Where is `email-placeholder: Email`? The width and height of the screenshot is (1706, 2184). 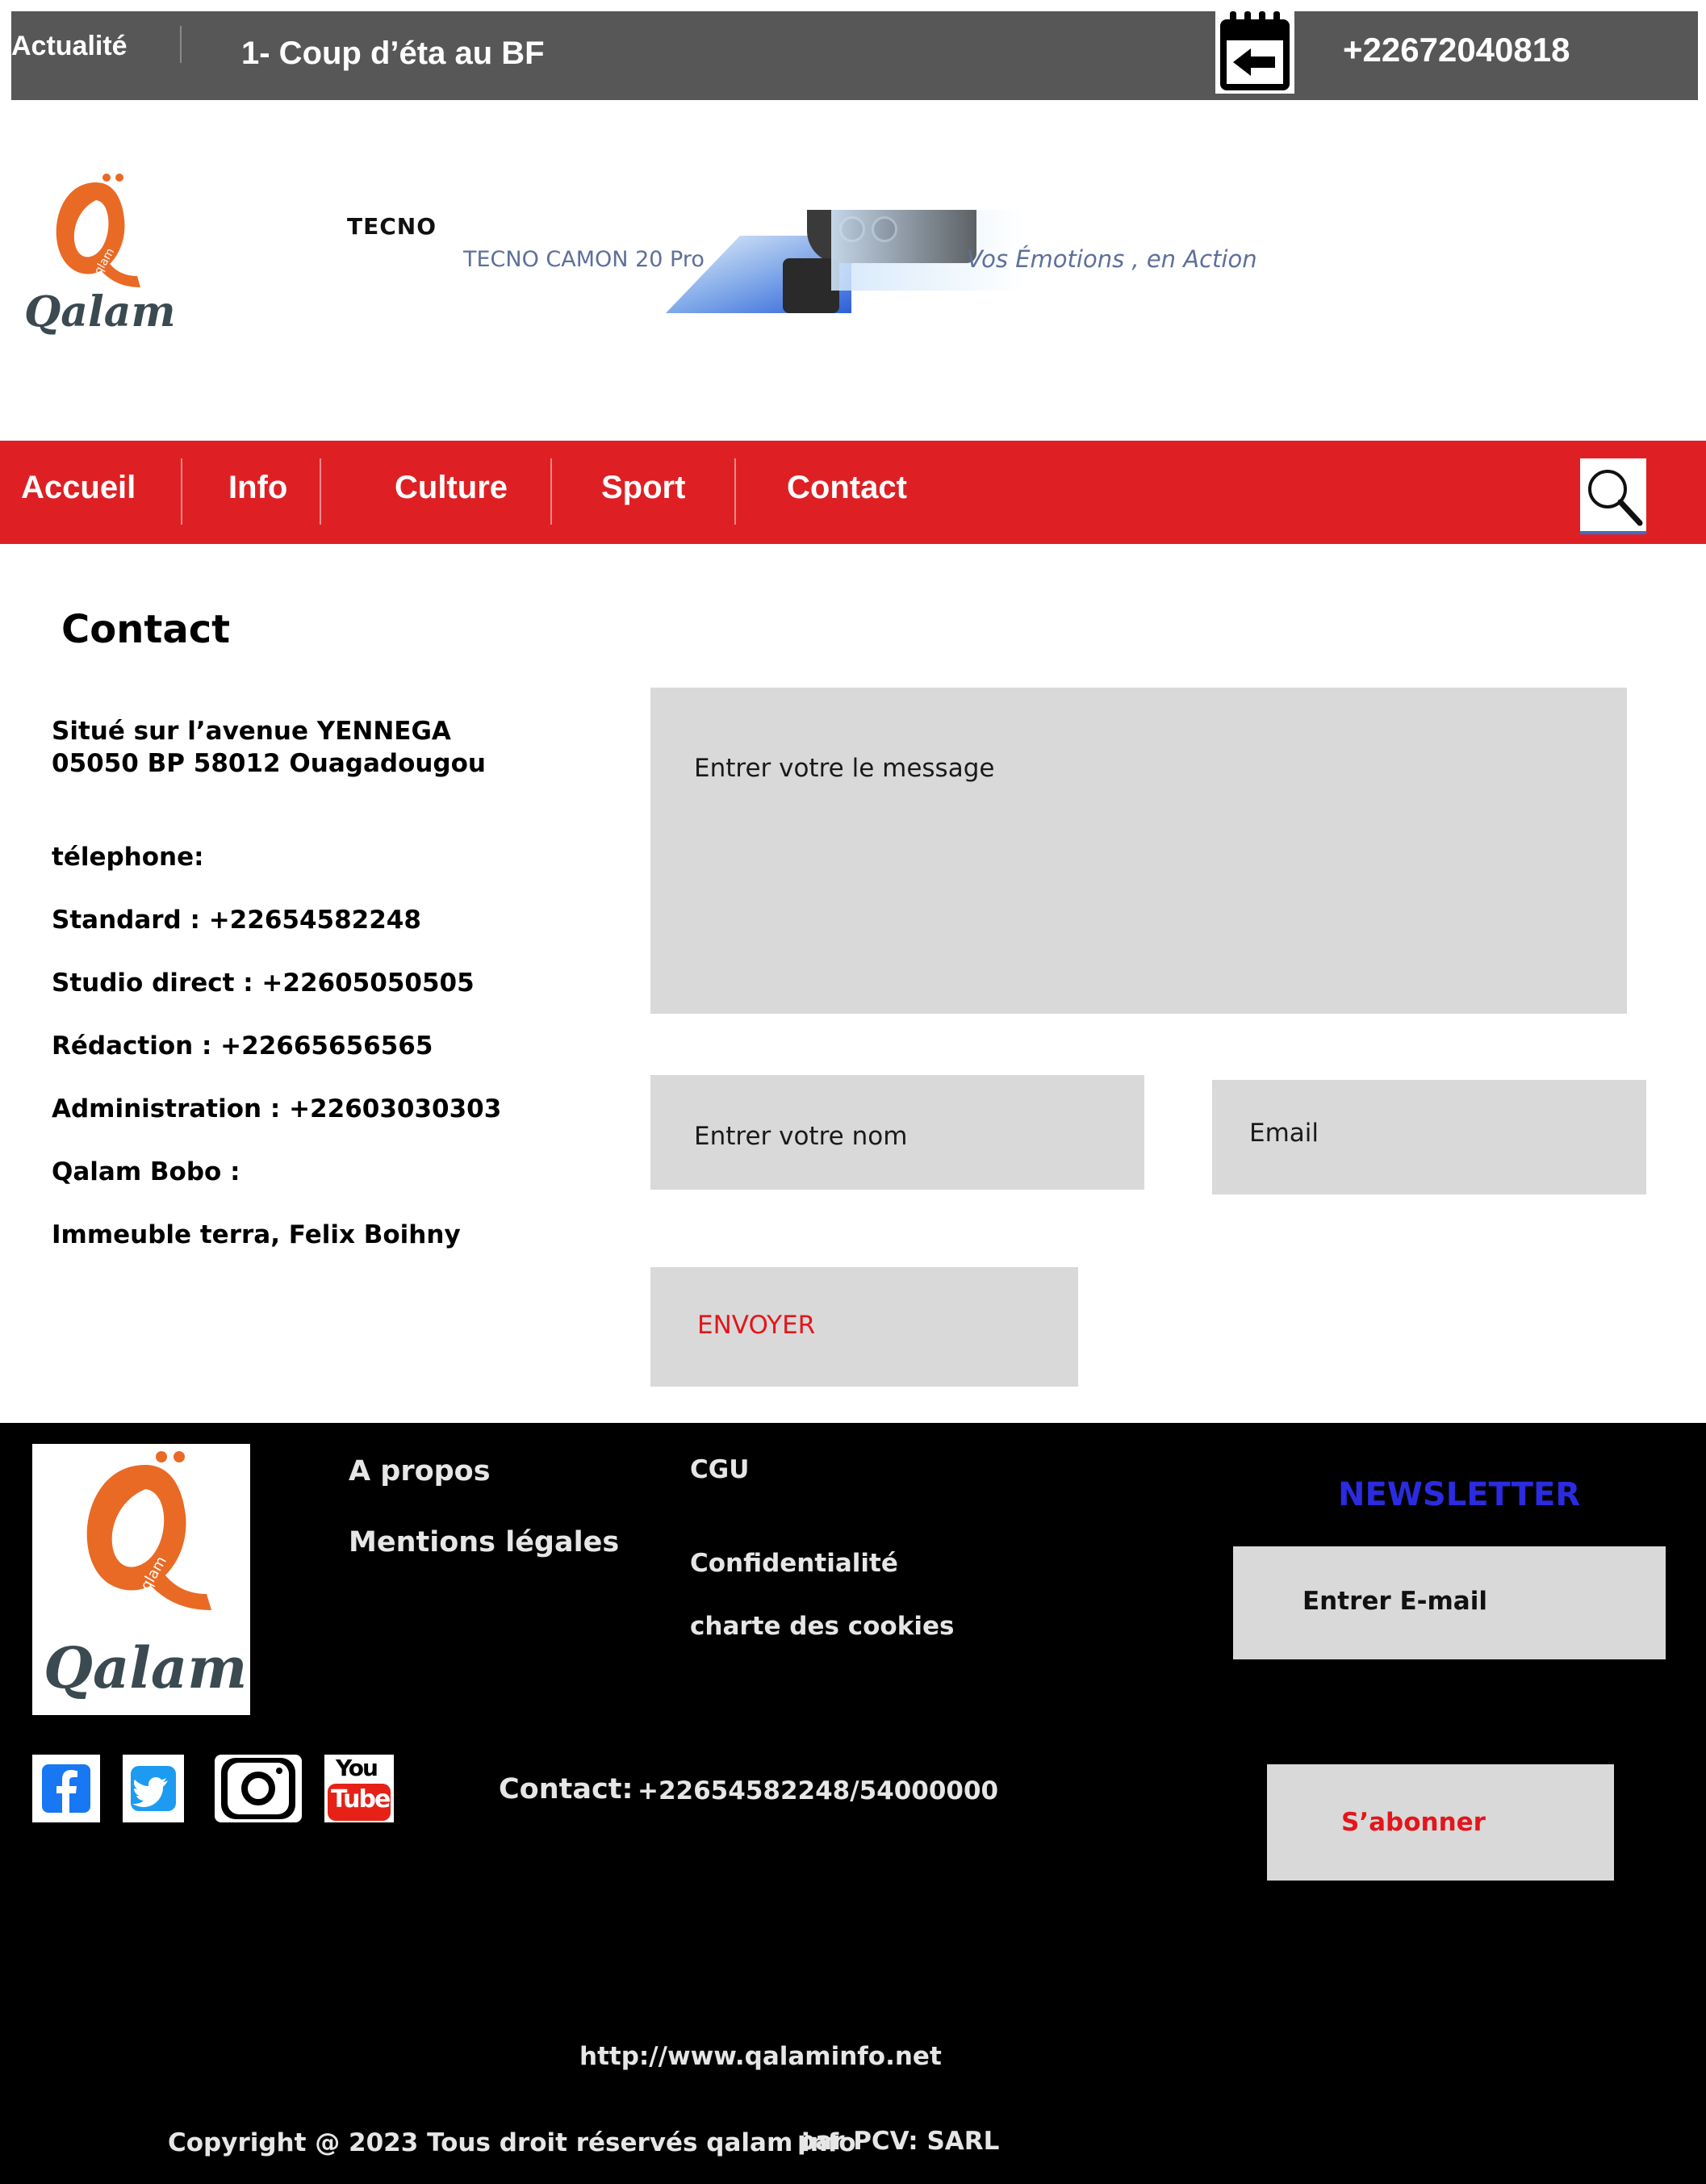
email-placeholder: Email is located at coordinates (1284, 1133).